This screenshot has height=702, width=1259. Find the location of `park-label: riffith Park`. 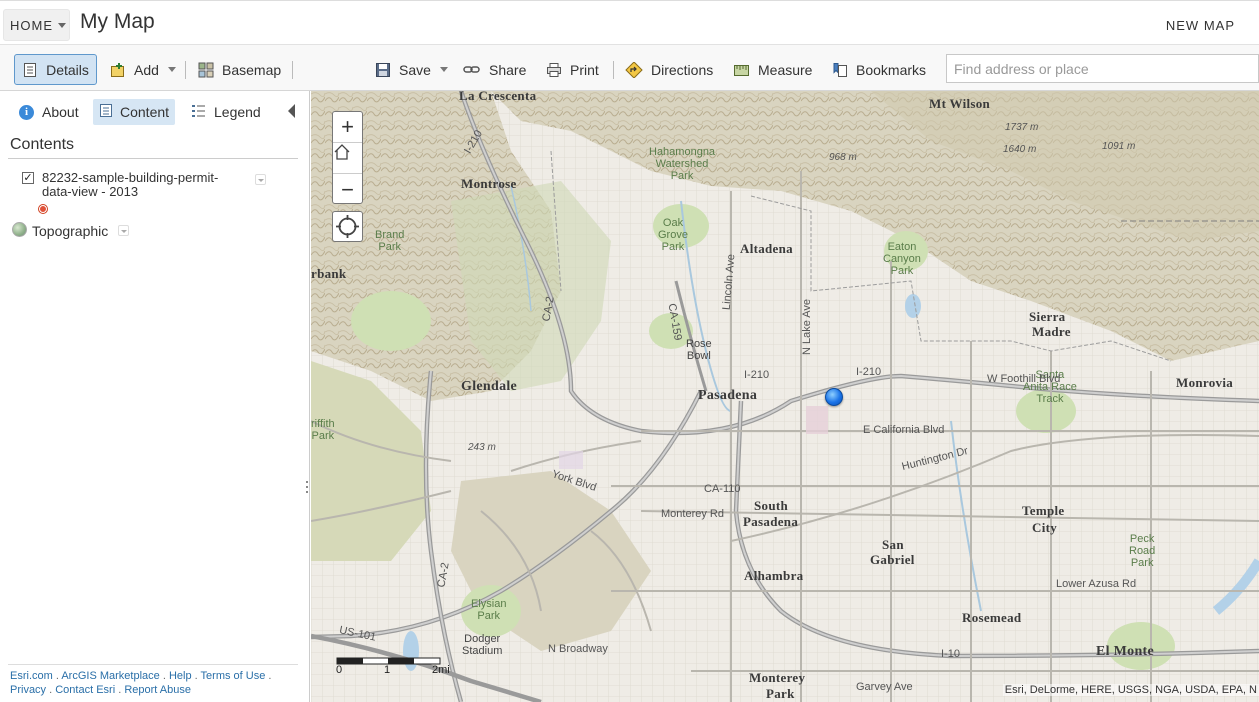

park-label: riffith Park is located at coordinates (323, 430).